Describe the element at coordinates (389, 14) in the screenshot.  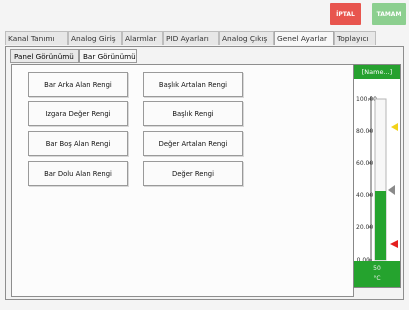
I see `ok-button: TAMAM` at that location.